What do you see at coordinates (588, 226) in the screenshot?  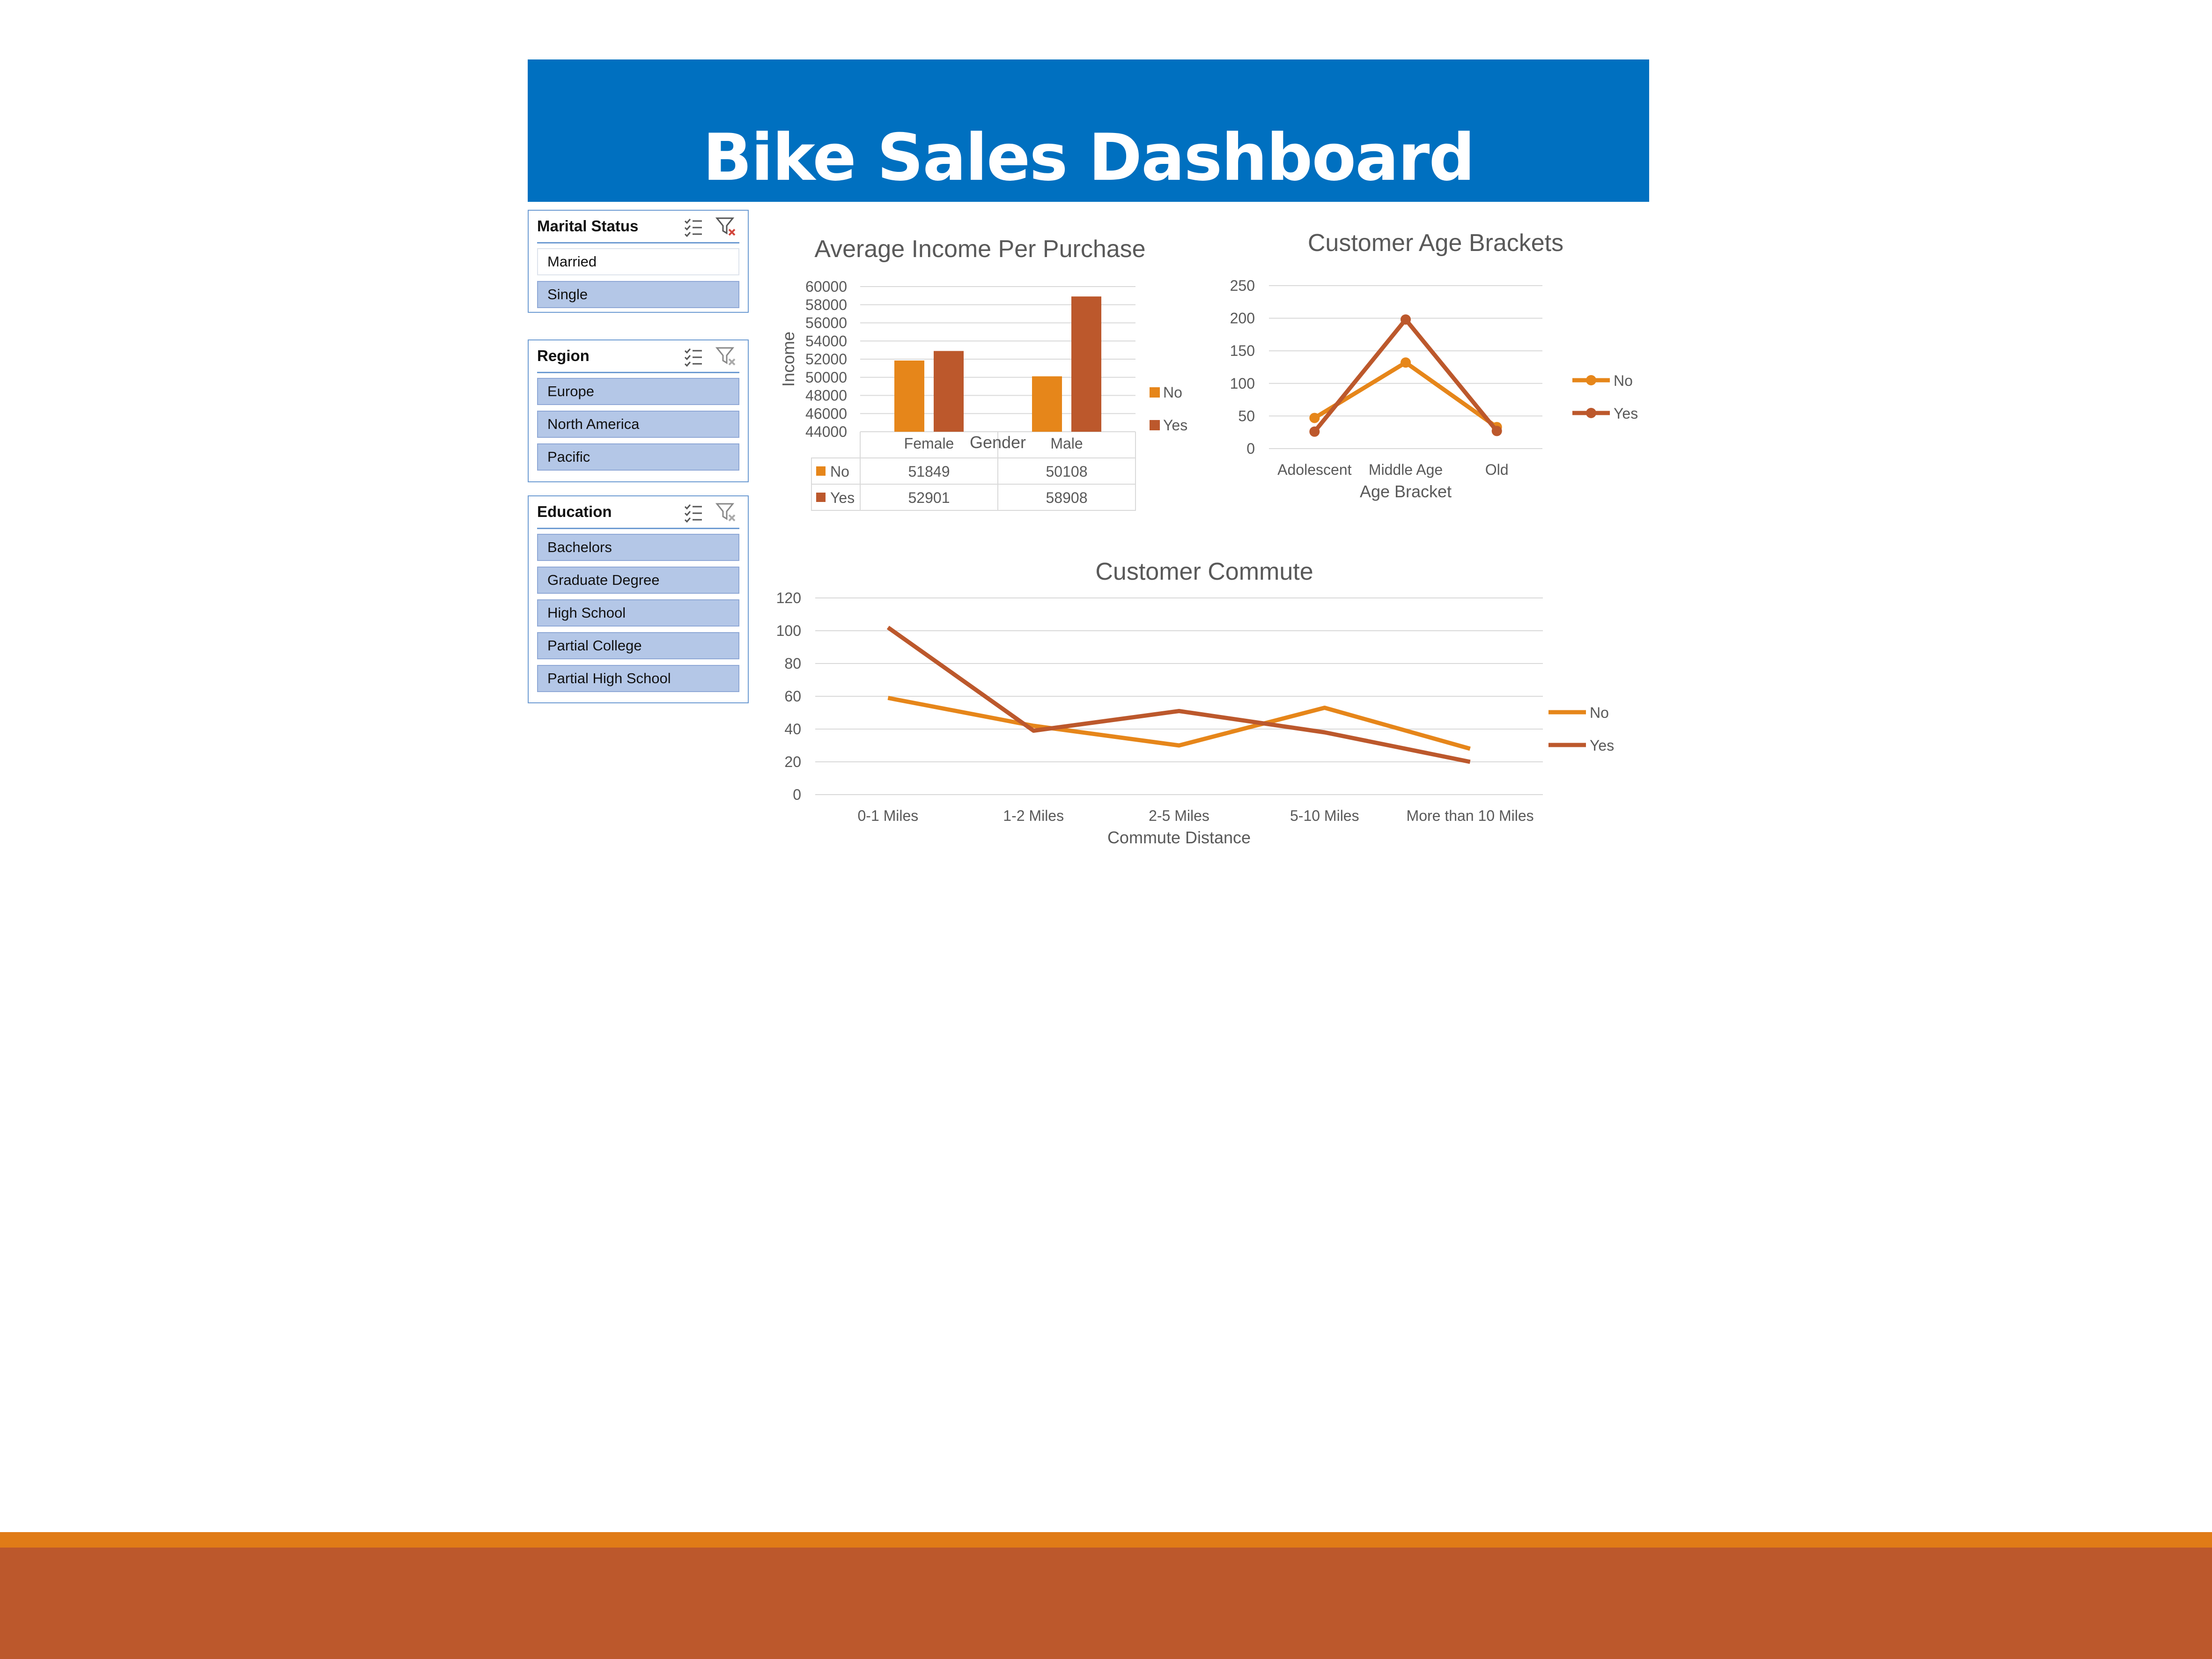 I see `slicer-title: Marital Status` at bounding box center [588, 226].